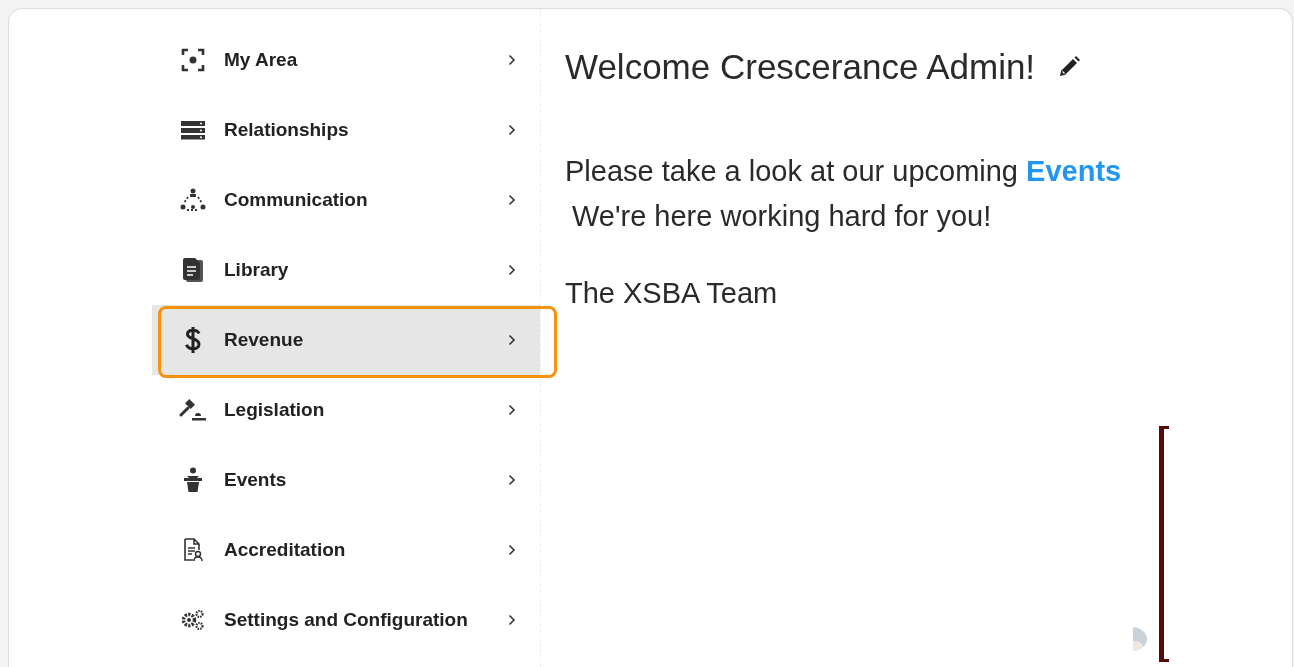 This screenshot has height=667, width=1294. What do you see at coordinates (800, 67) in the screenshot?
I see `welcome-title: Welcome Crescerance Admin!` at bounding box center [800, 67].